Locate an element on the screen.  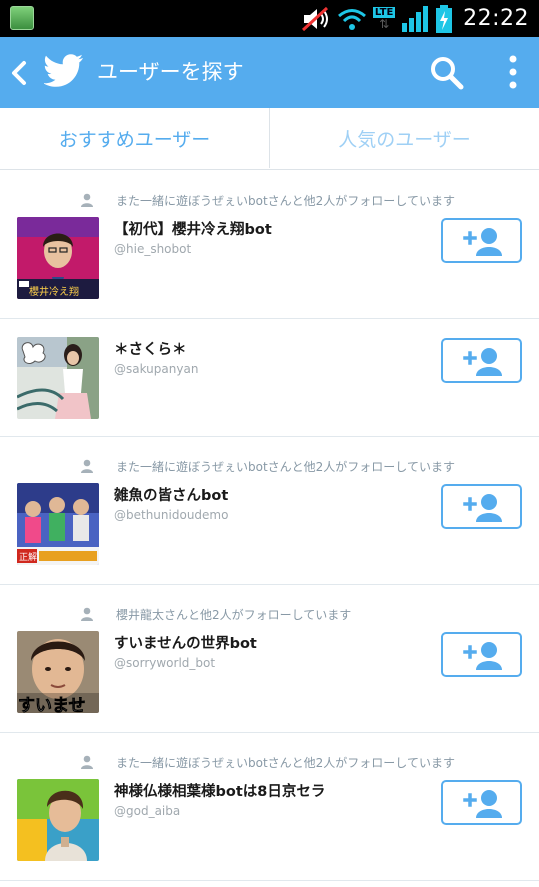
user-info: 【初代】櫻井冷え翔bot @hie_shobot is located at coordinates (193, 239).